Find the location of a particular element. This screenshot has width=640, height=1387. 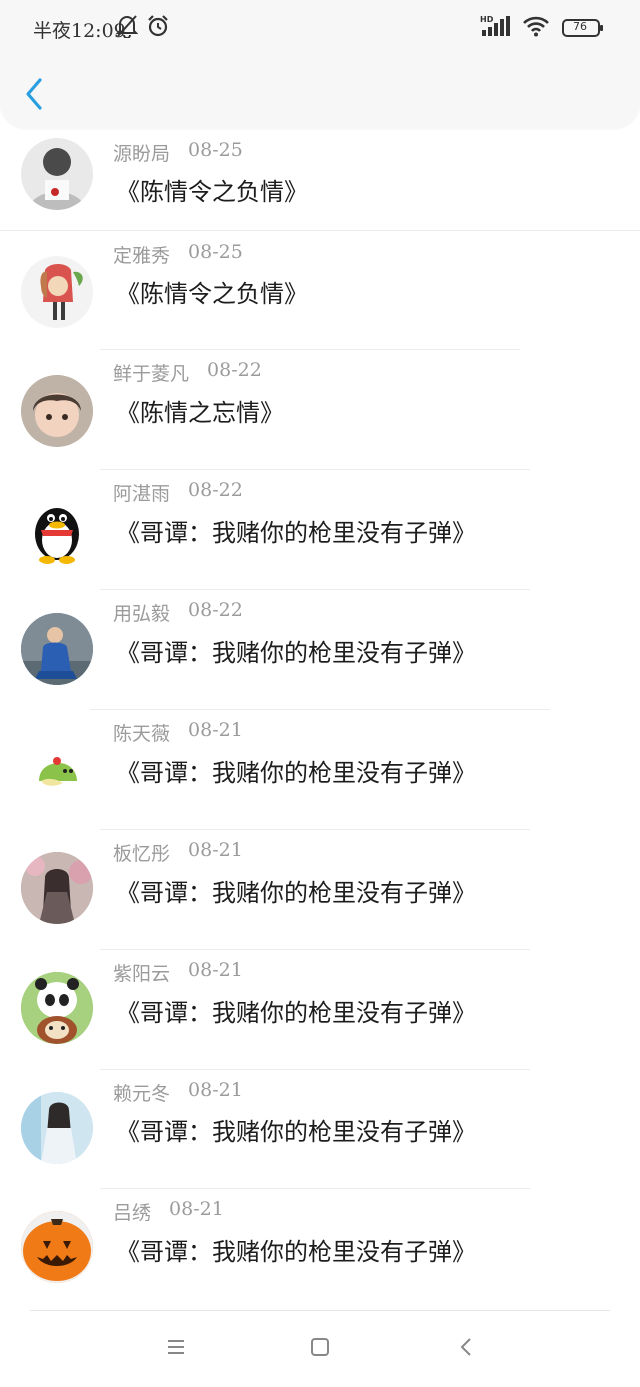

author-name: 吕绣 is located at coordinates (132, 1213).